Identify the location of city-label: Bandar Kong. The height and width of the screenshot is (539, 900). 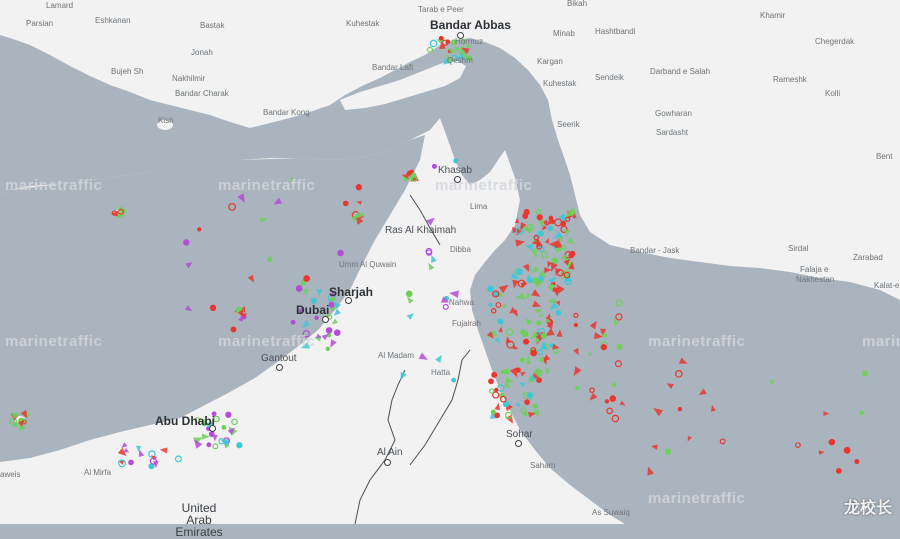
(286, 112).